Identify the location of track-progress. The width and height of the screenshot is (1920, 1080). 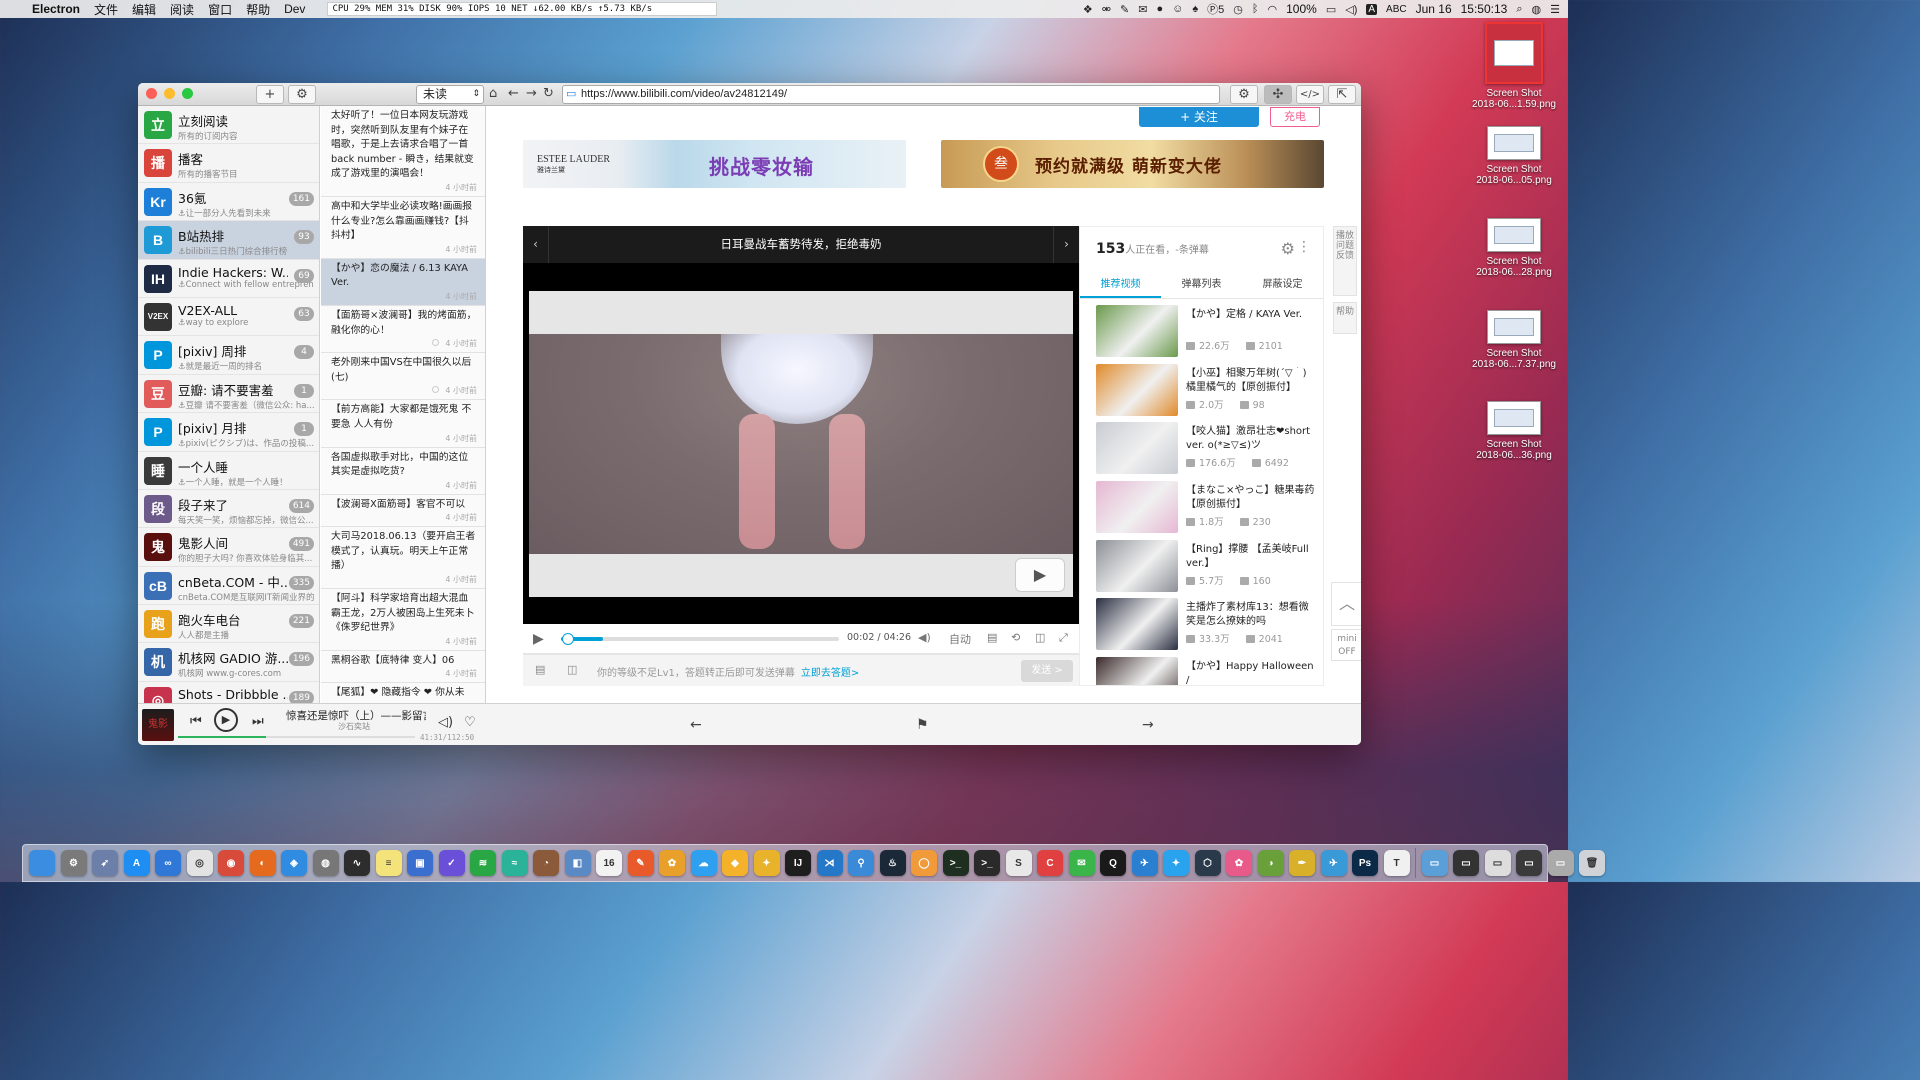
(296, 737).